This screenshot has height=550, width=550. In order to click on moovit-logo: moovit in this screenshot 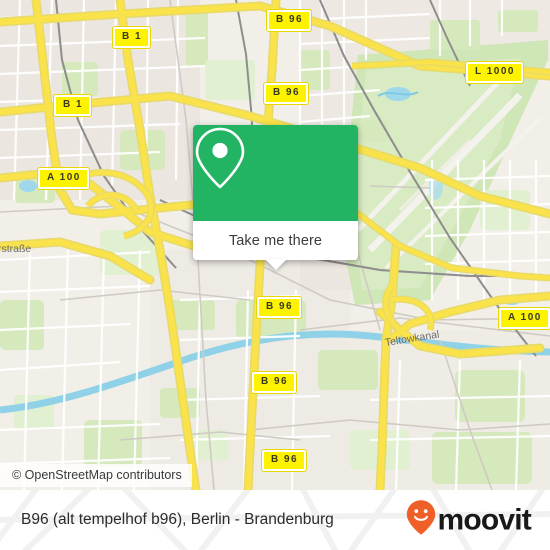, I will do `click(469, 520)`.